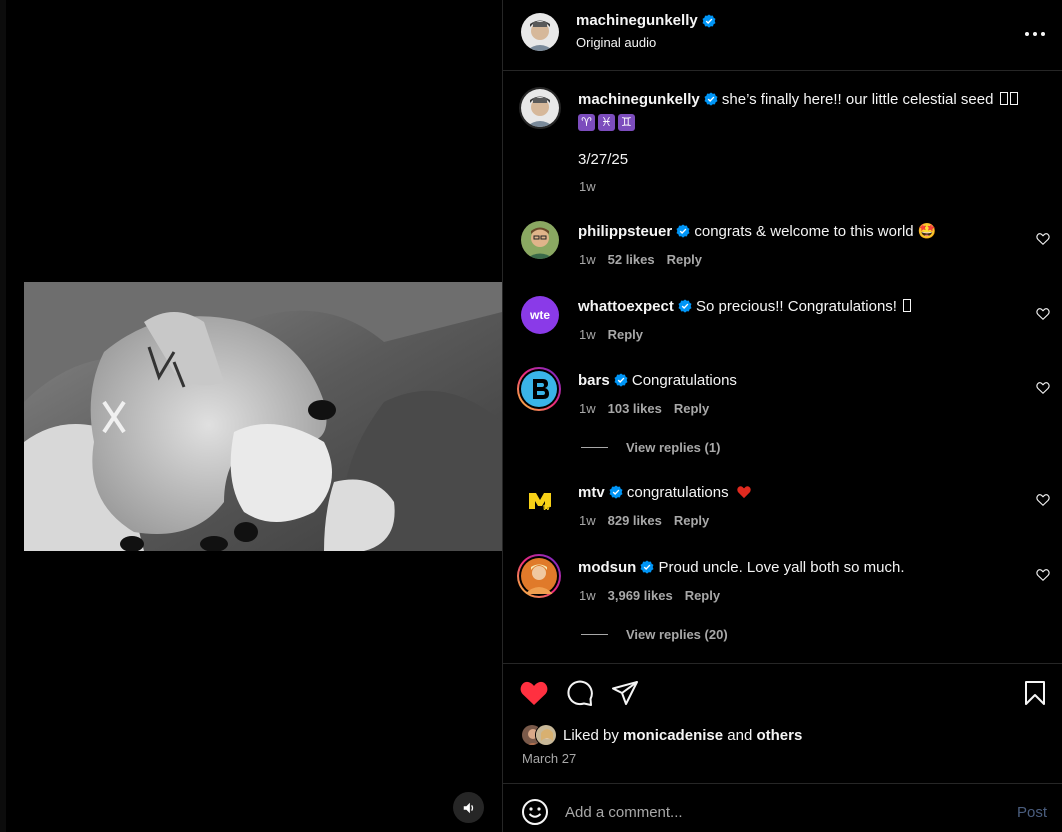 This screenshot has height=832, width=1062. What do you see at coordinates (775, 812) in the screenshot?
I see `comment-input` at bounding box center [775, 812].